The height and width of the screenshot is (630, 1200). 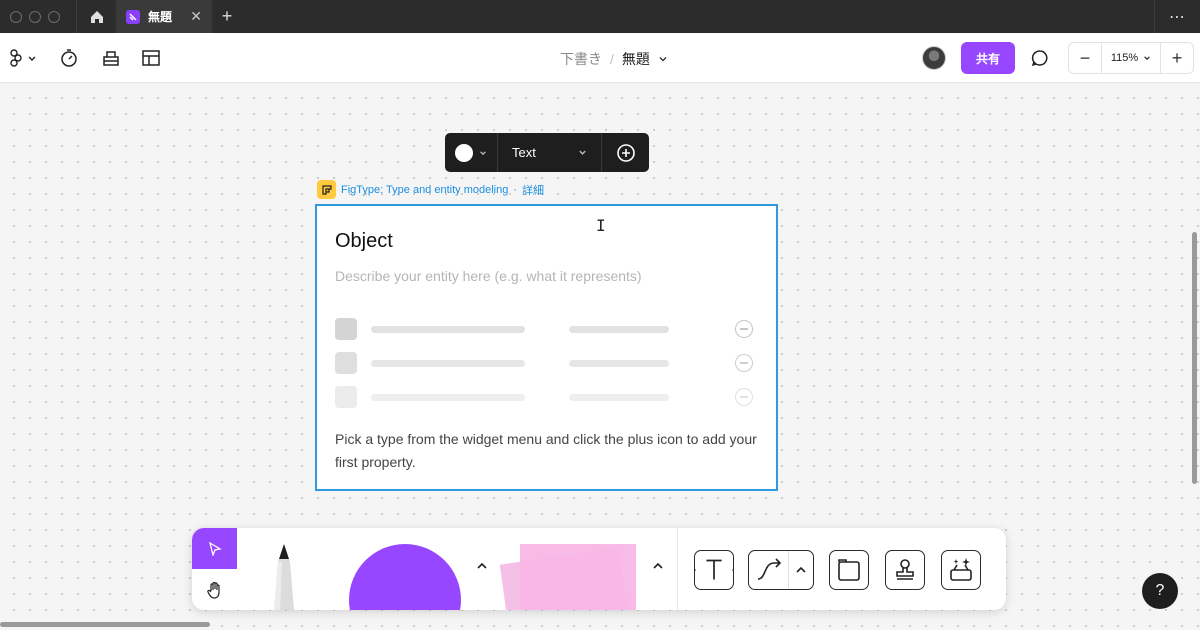 I want to click on hand-icon, so click(x=213, y=590).